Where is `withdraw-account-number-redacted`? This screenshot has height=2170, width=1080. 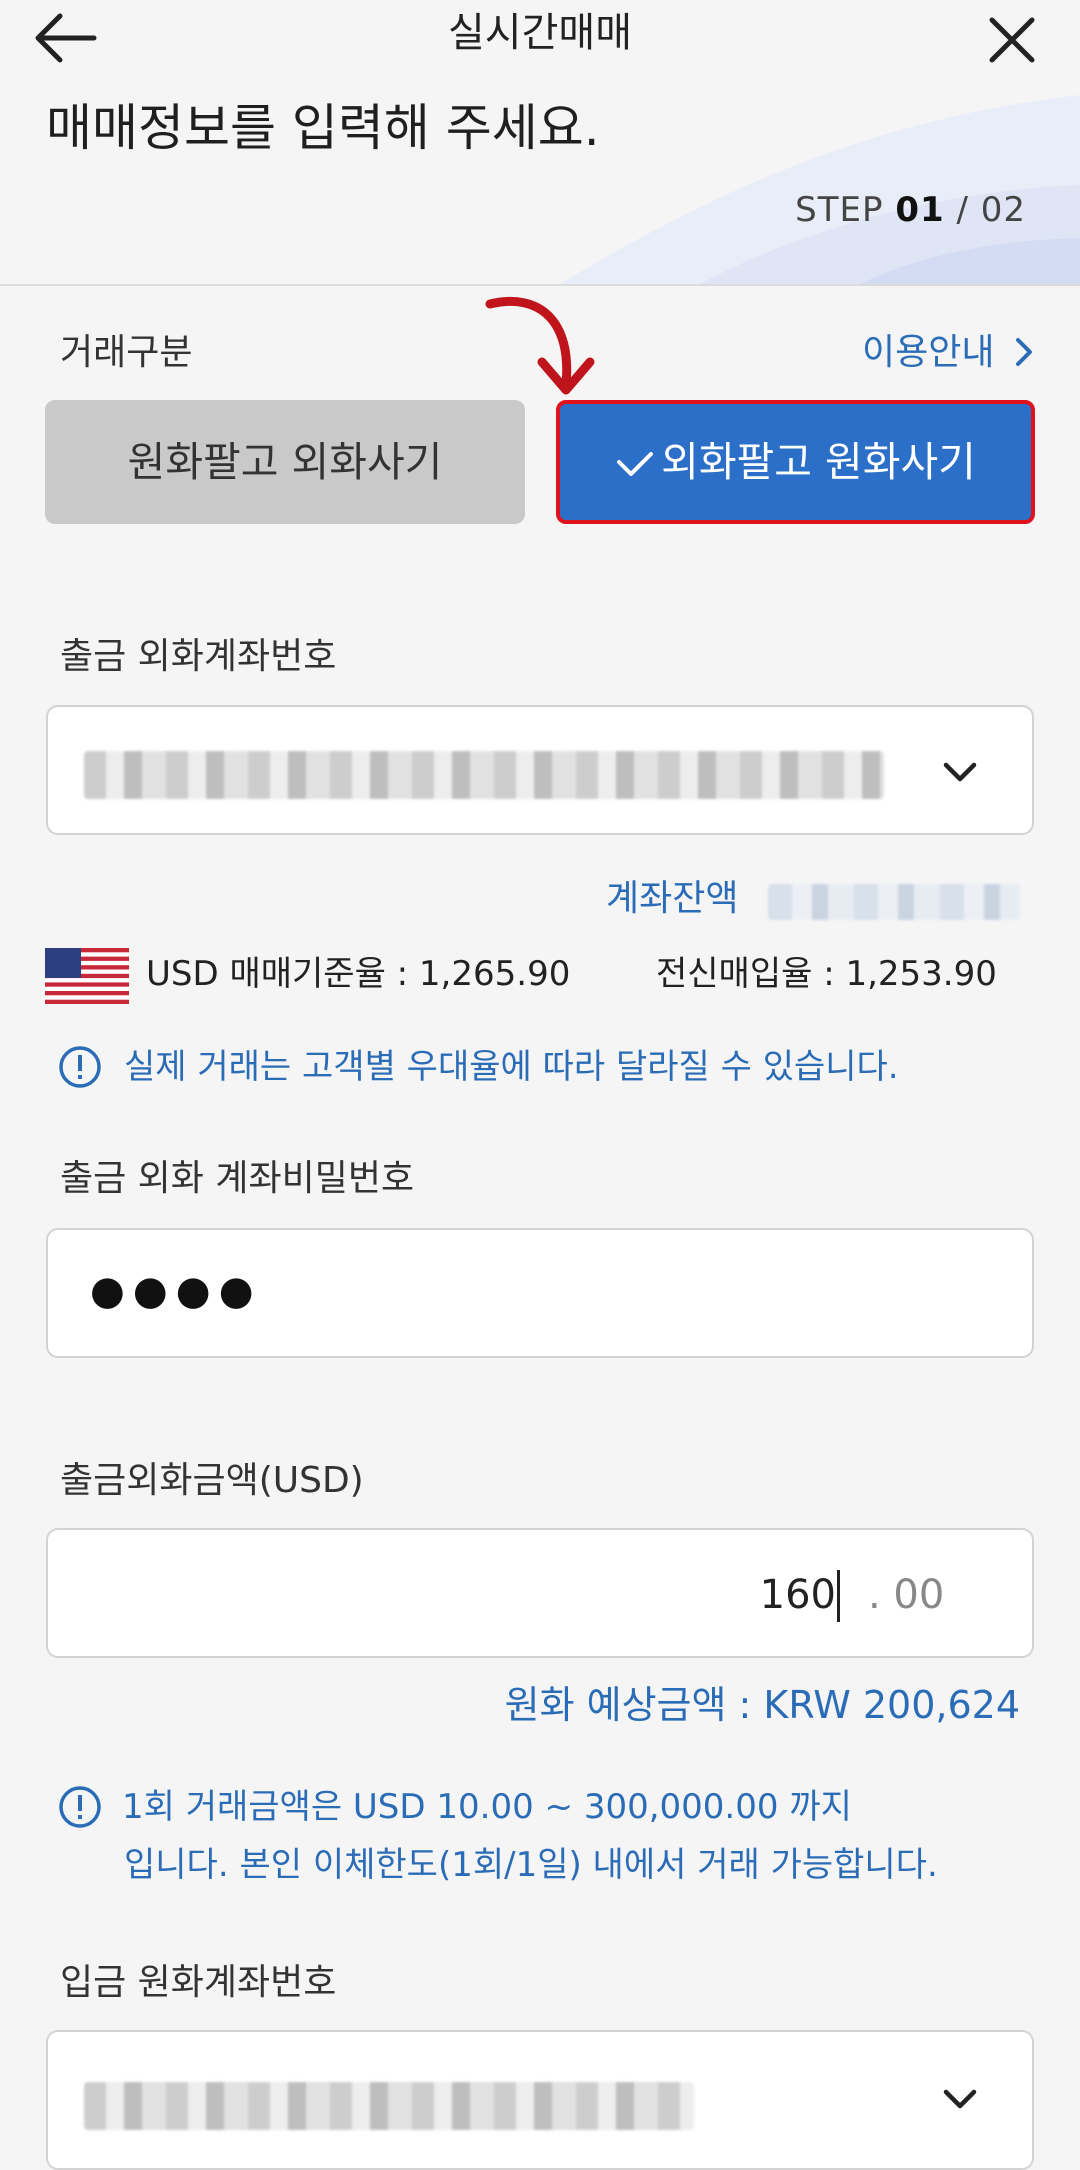
withdraw-account-number-redacted is located at coordinates (484, 775).